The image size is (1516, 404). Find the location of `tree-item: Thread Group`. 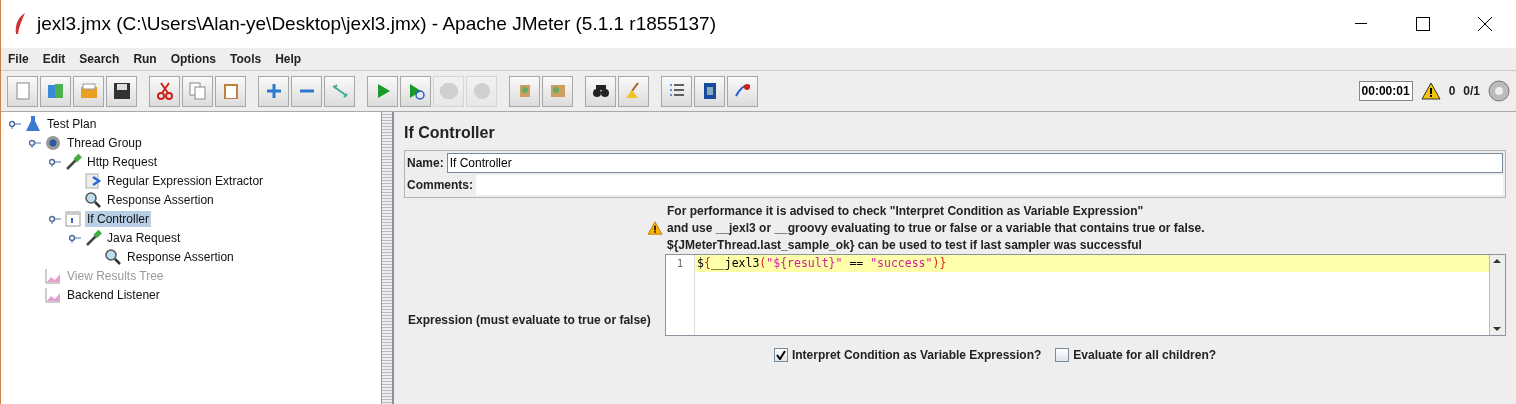

tree-item: Thread Group is located at coordinates (104, 142).